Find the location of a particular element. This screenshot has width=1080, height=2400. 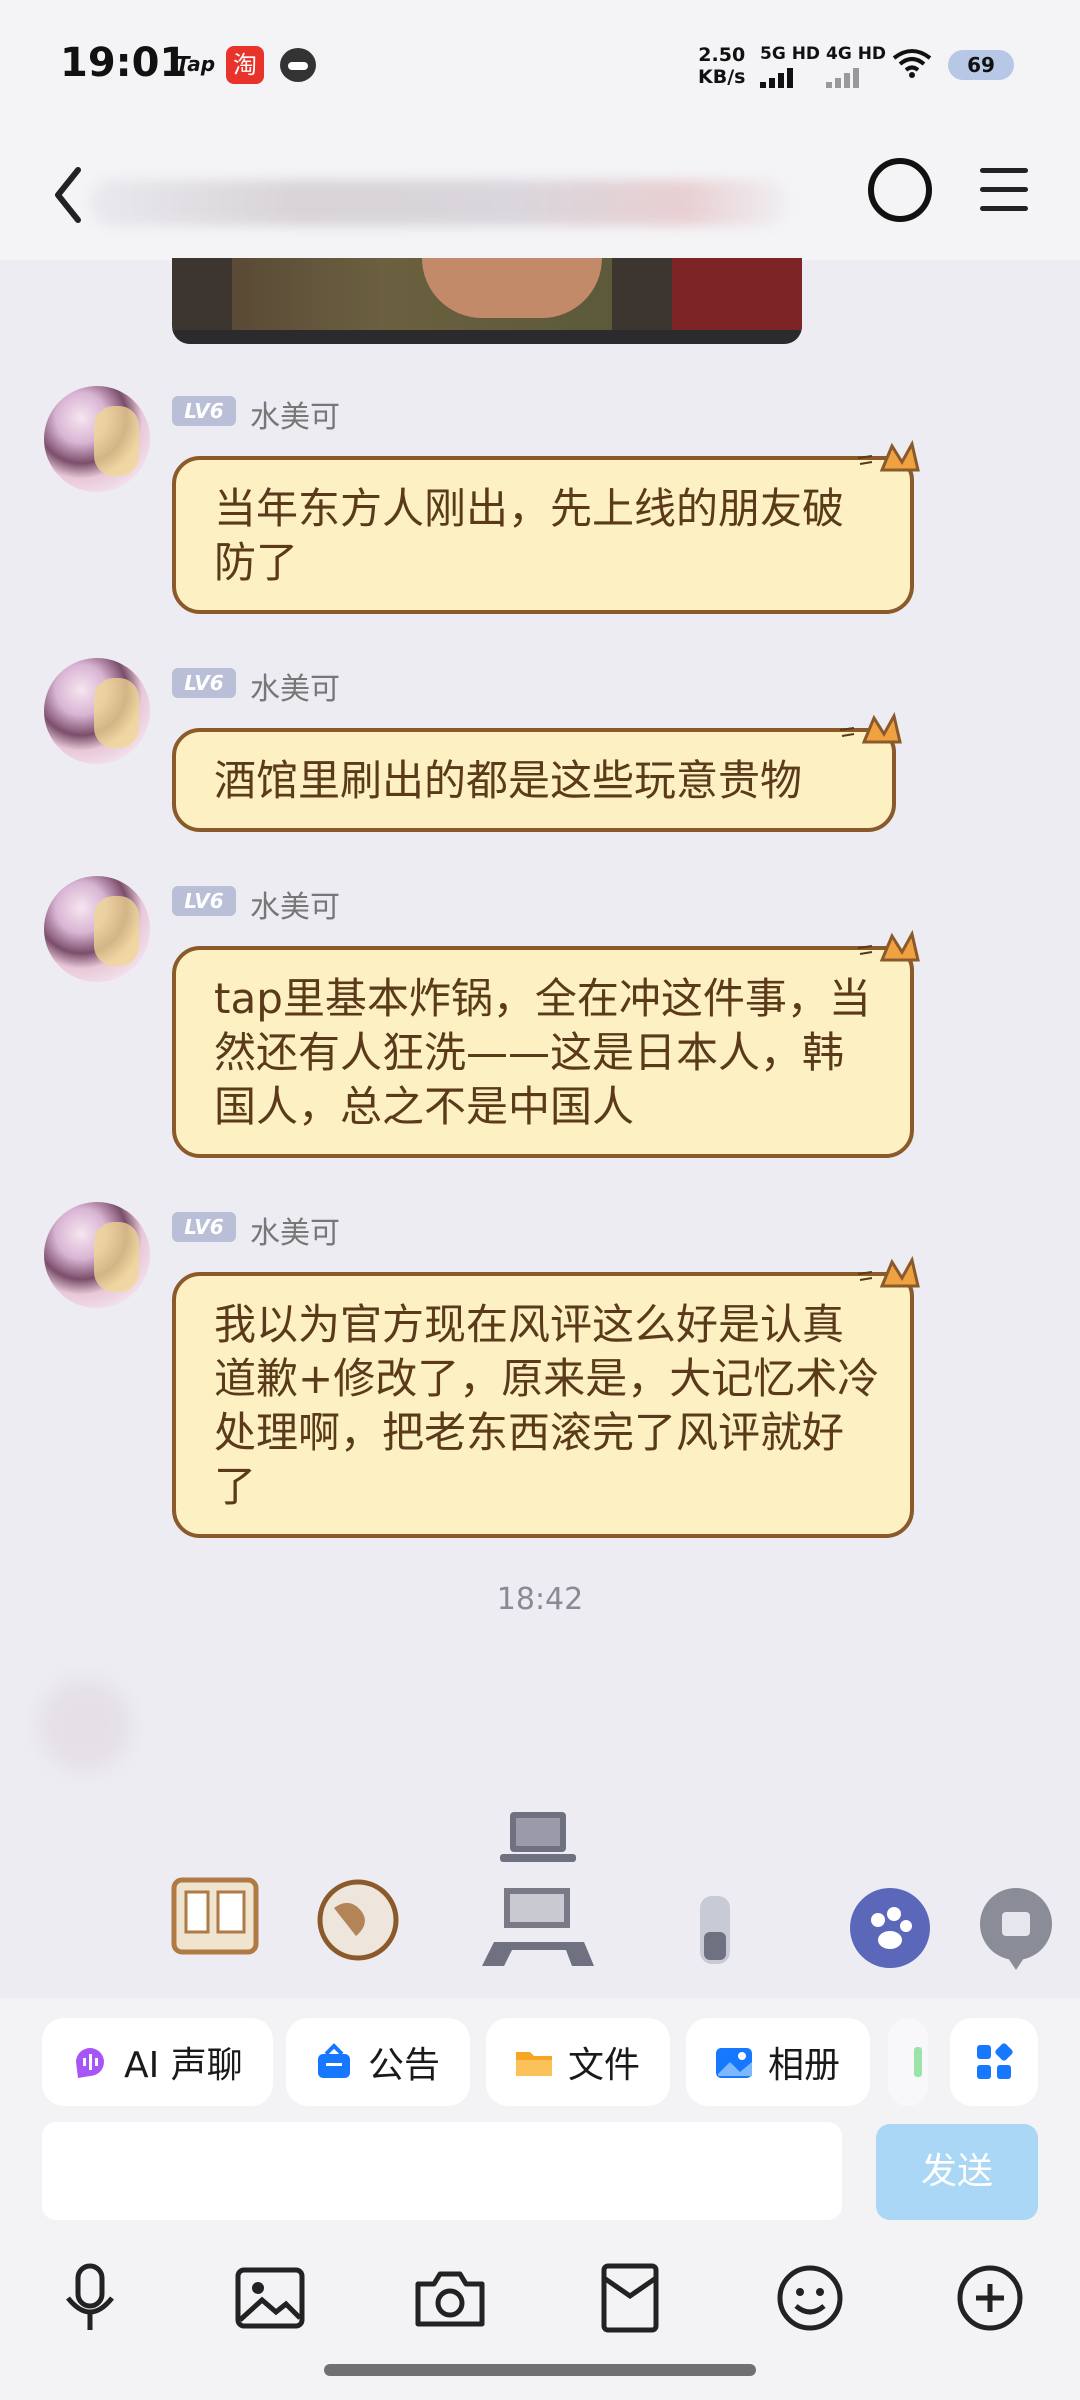

message-bubble: 酒馆里刷出的都是这些玩意贵物 is located at coordinates (537, 772).